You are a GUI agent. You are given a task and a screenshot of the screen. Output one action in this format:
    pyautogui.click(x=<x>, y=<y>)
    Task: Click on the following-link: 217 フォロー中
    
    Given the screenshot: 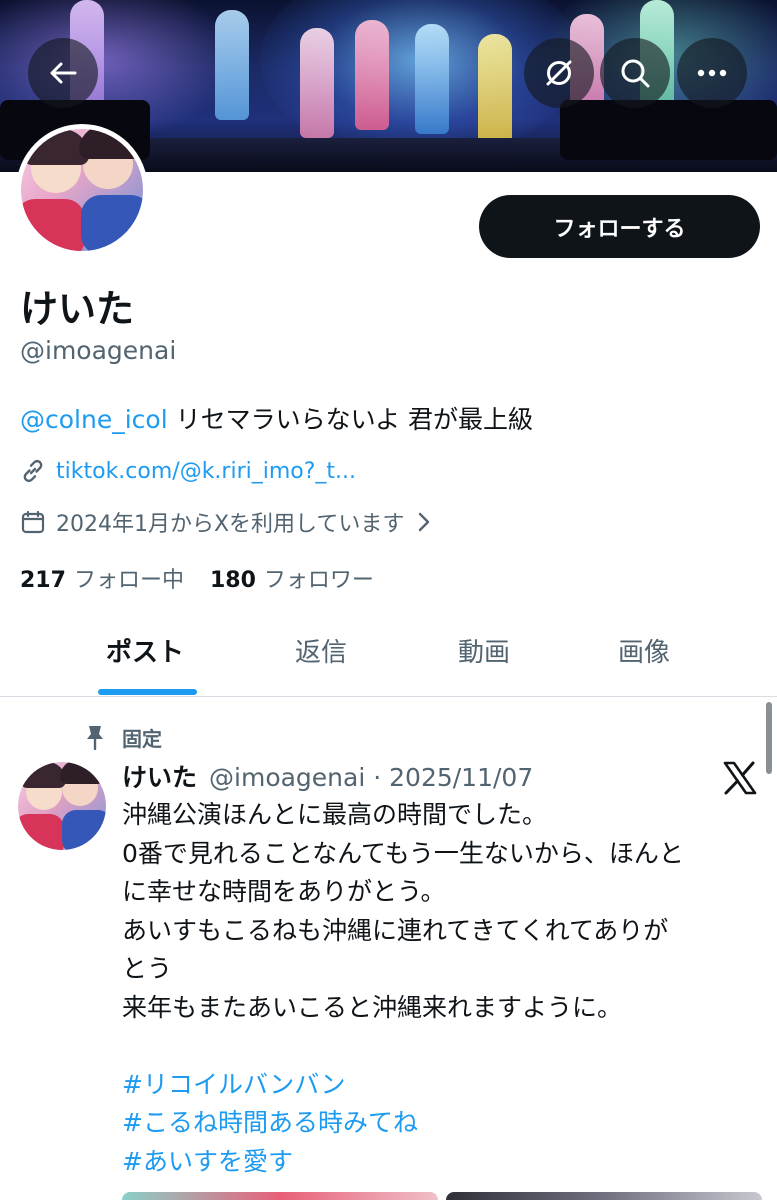 What is the action you would take?
    pyautogui.click(x=102, y=578)
    